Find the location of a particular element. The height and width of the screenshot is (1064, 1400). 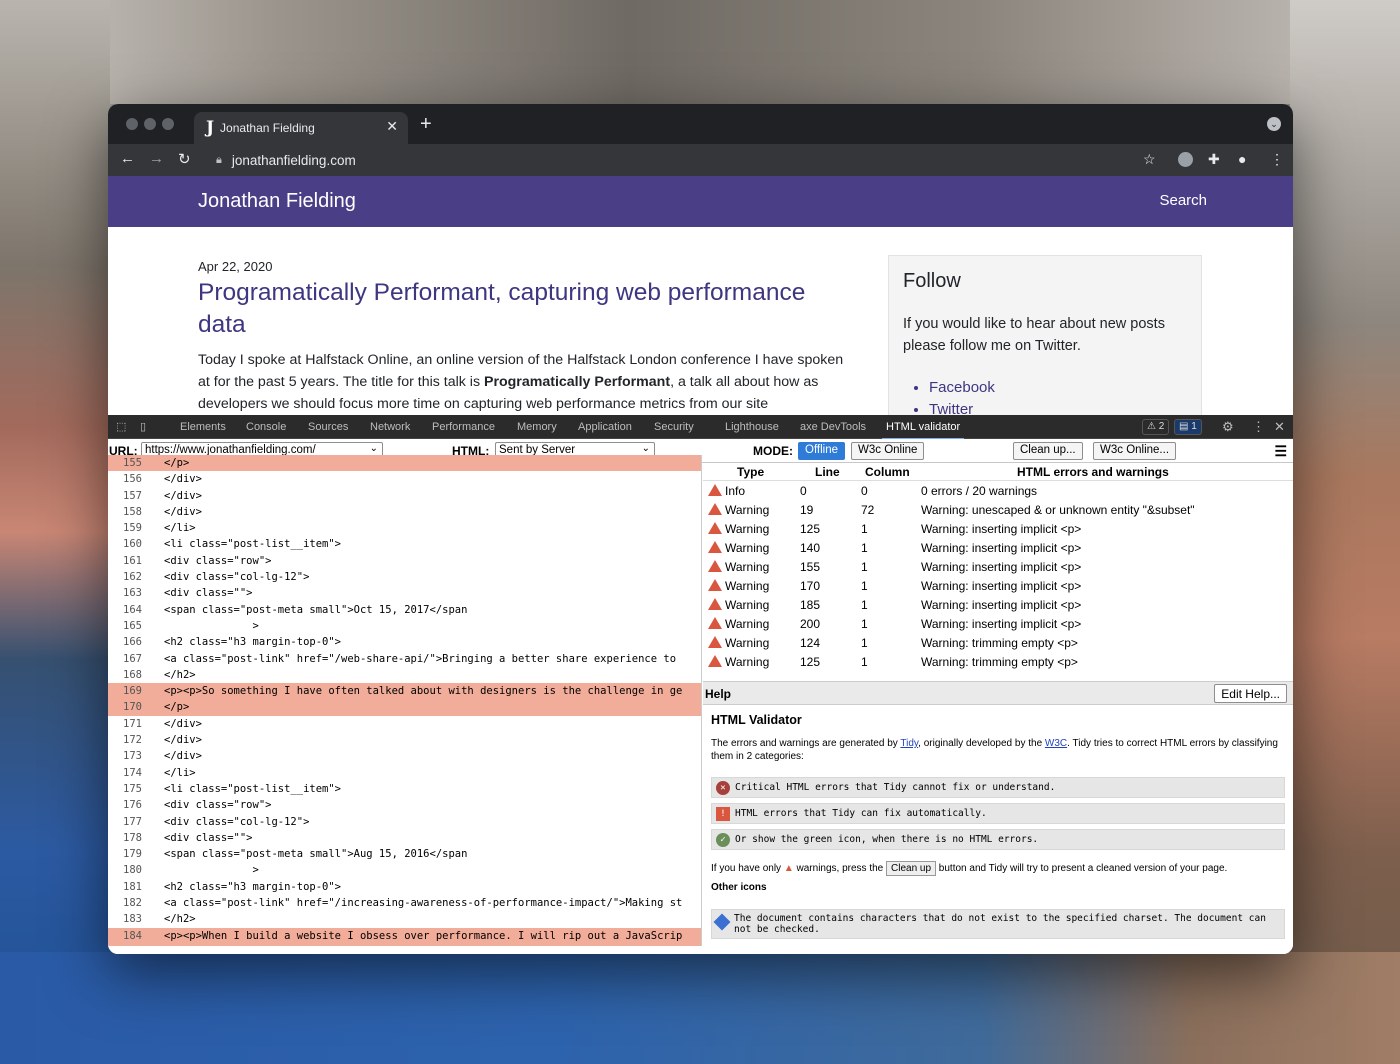

tab-performance: Performance is located at coordinates (463, 427).